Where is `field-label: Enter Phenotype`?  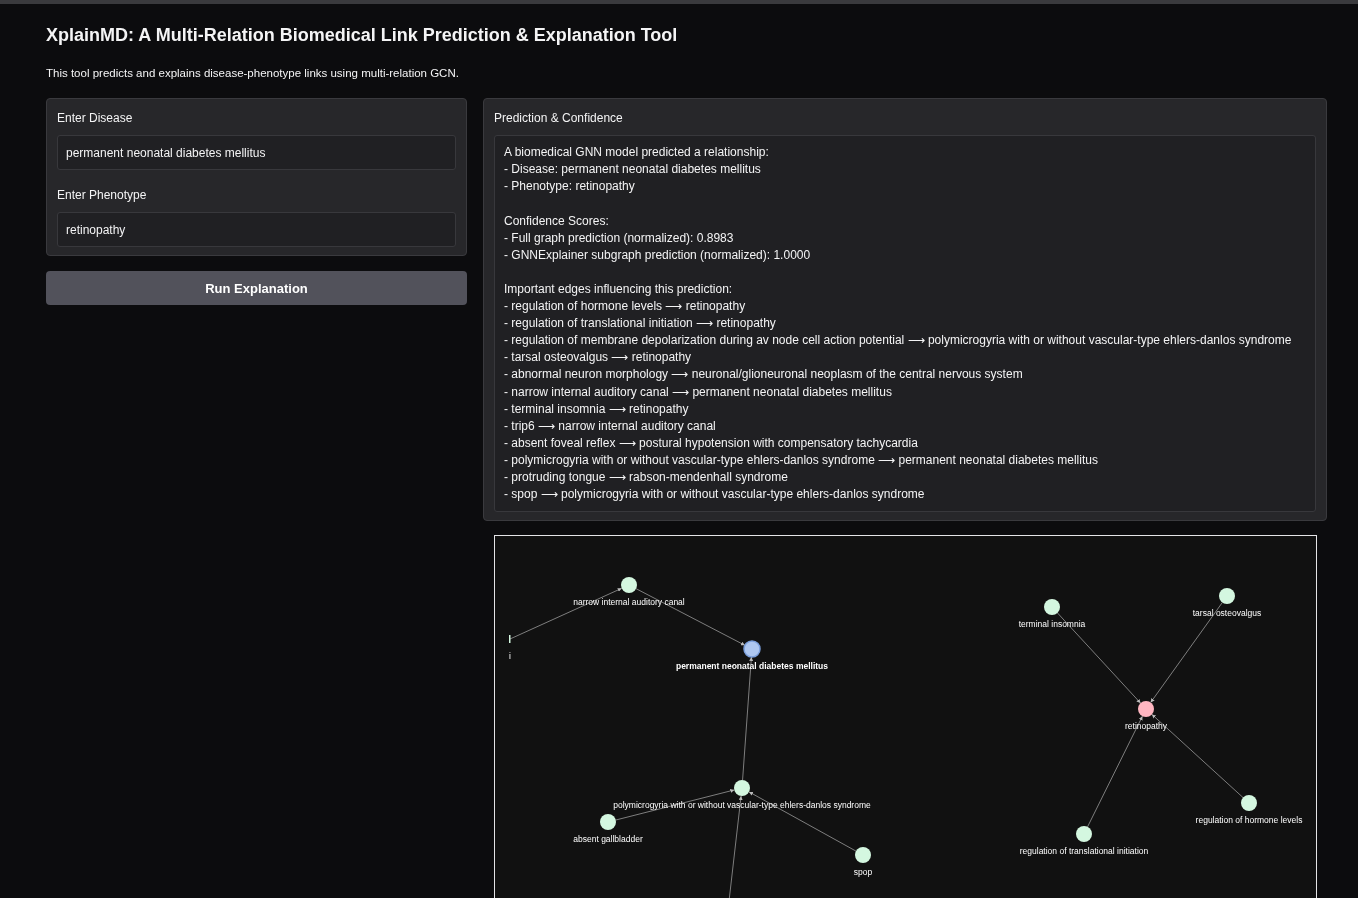 field-label: Enter Phenotype is located at coordinates (102, 196).